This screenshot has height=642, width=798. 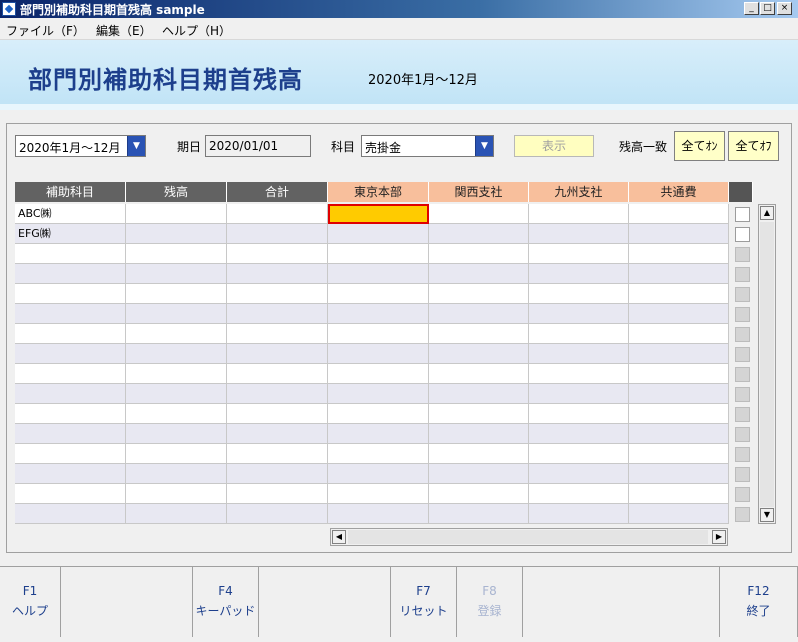 What do you see at coordinates (751, 8) in the screenshot?
I see `minimize-button: _` at bounding box center [751, 8].